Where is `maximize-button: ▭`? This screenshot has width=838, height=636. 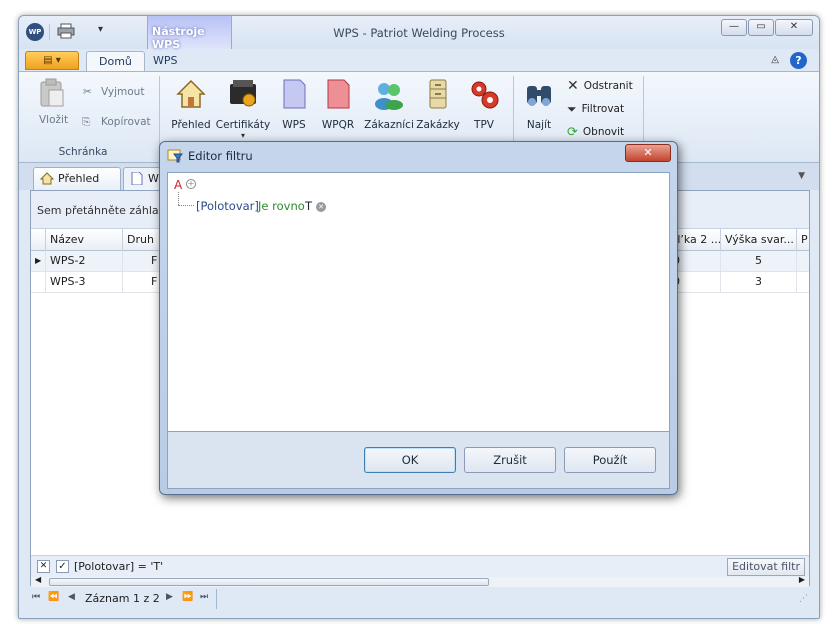
maximize-button: ▭ is located at coordinates (761, 27).